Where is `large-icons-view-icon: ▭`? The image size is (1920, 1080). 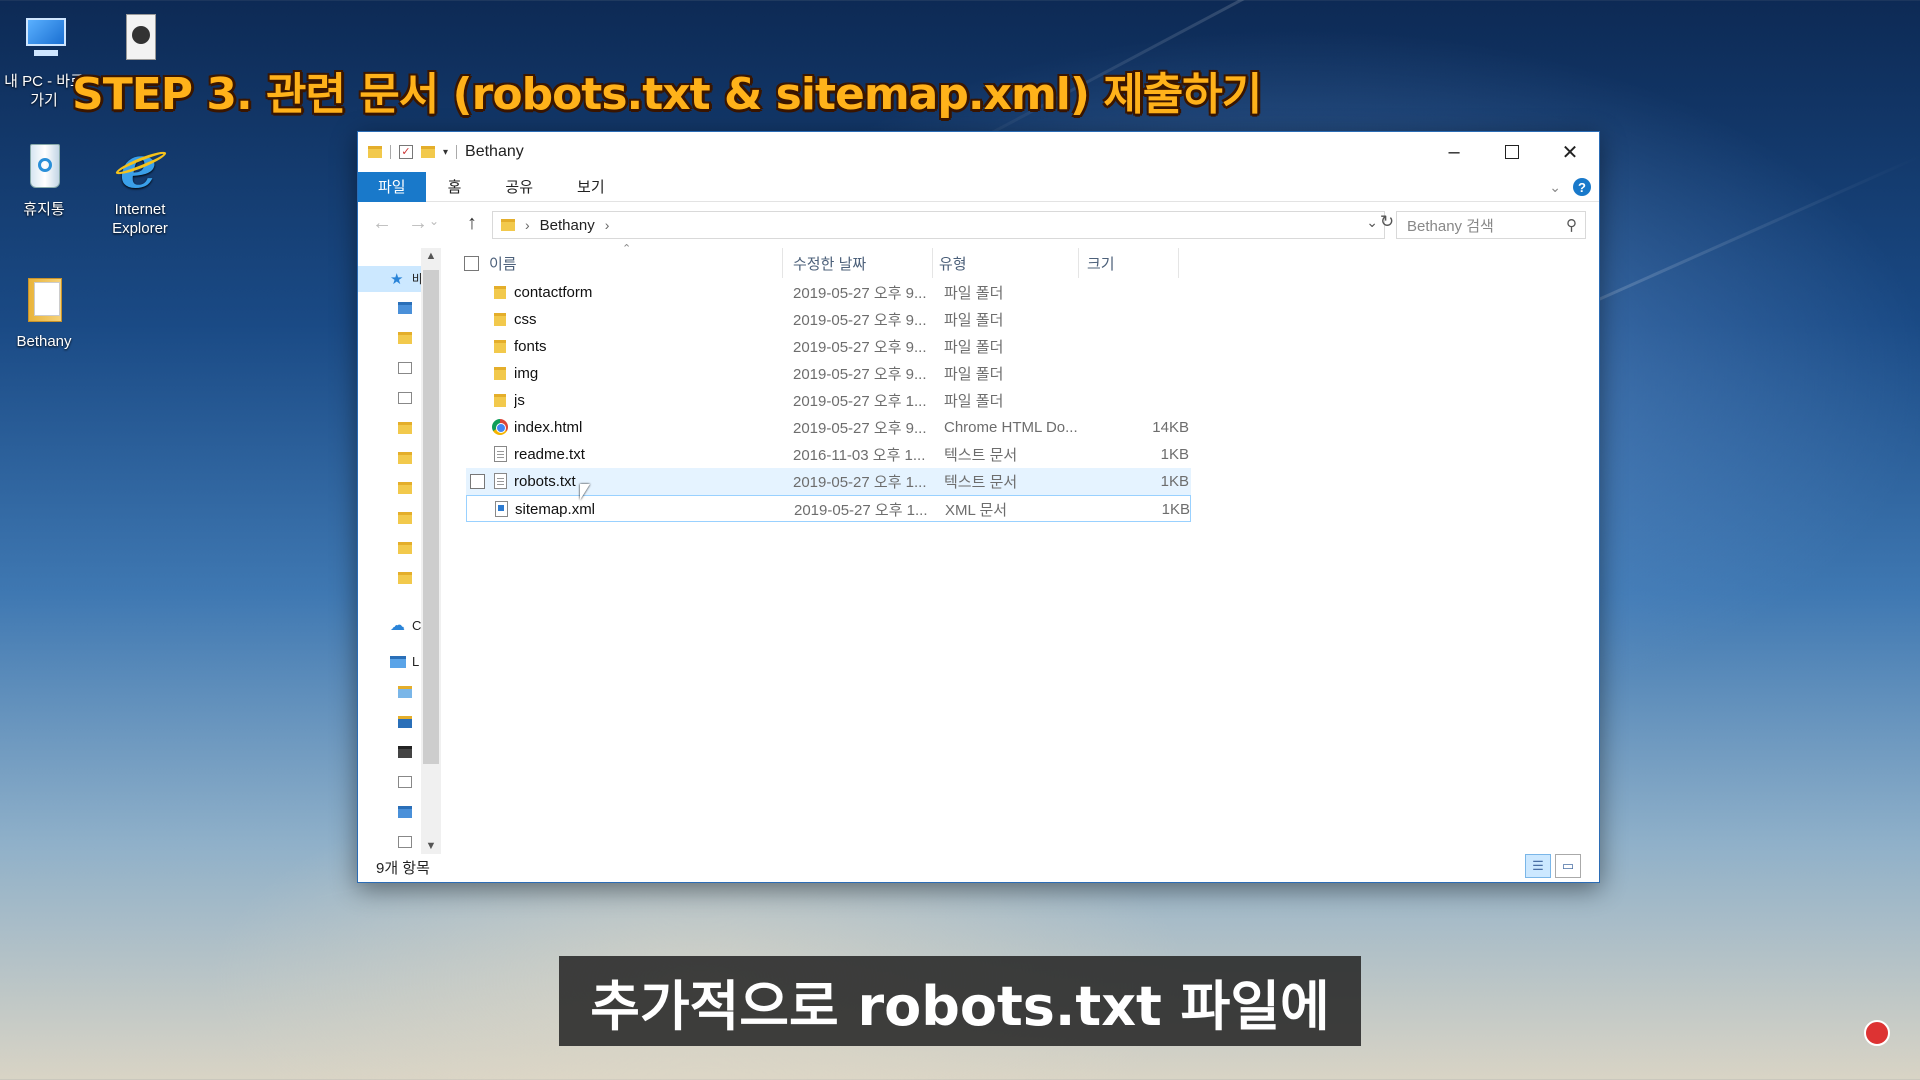
large-icons-view-icon: ▭ is located at coordinates (1568, 865).